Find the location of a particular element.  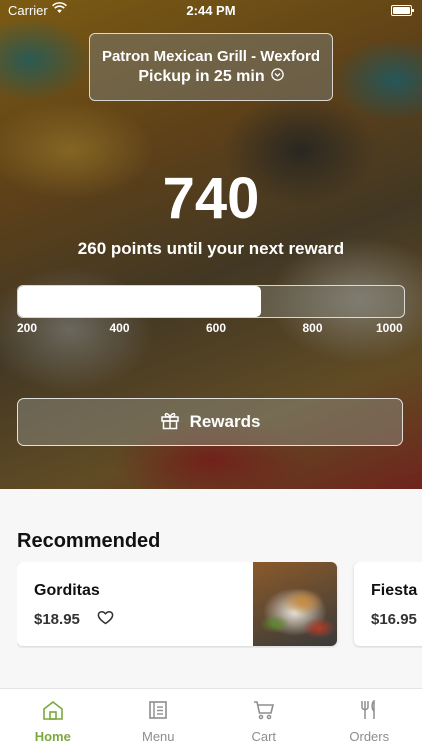

recommended-heading: Recommended is located at coordinates (88, 541).